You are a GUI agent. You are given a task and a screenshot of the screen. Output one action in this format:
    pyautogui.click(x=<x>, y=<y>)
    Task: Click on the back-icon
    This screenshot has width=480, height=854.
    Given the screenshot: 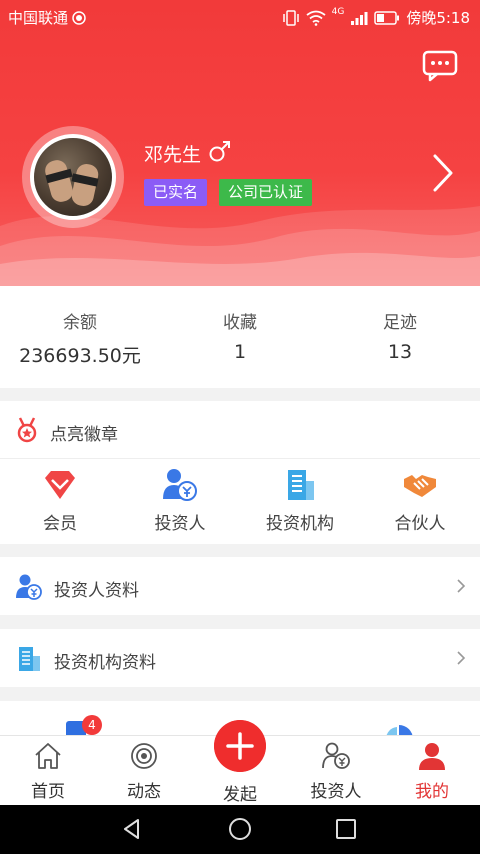 What is the action you would take?
    pyautogui.click(x=132, y=829)
    